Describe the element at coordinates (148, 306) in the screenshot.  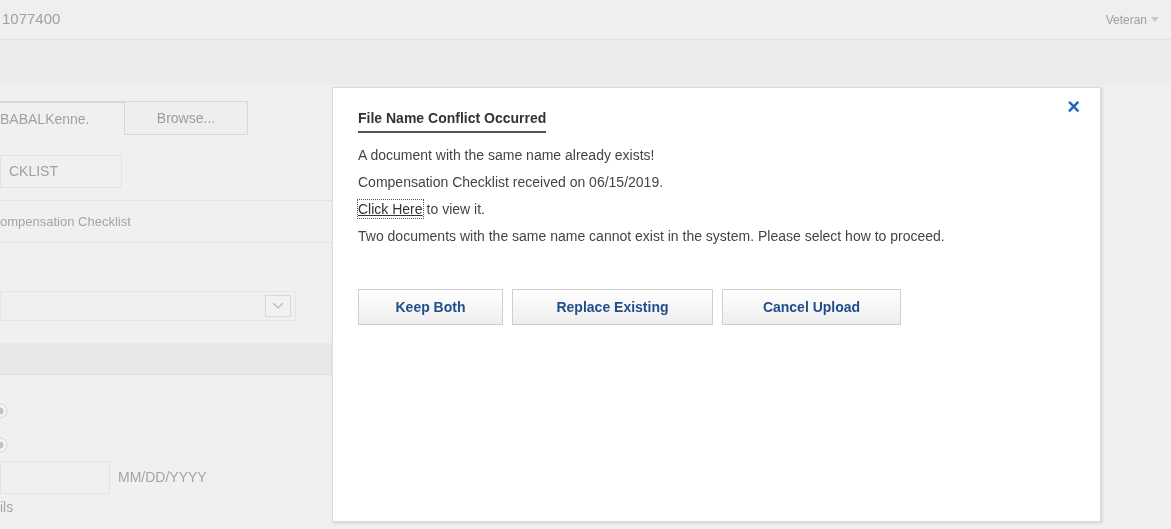
I see `dropdown-field` at that location.